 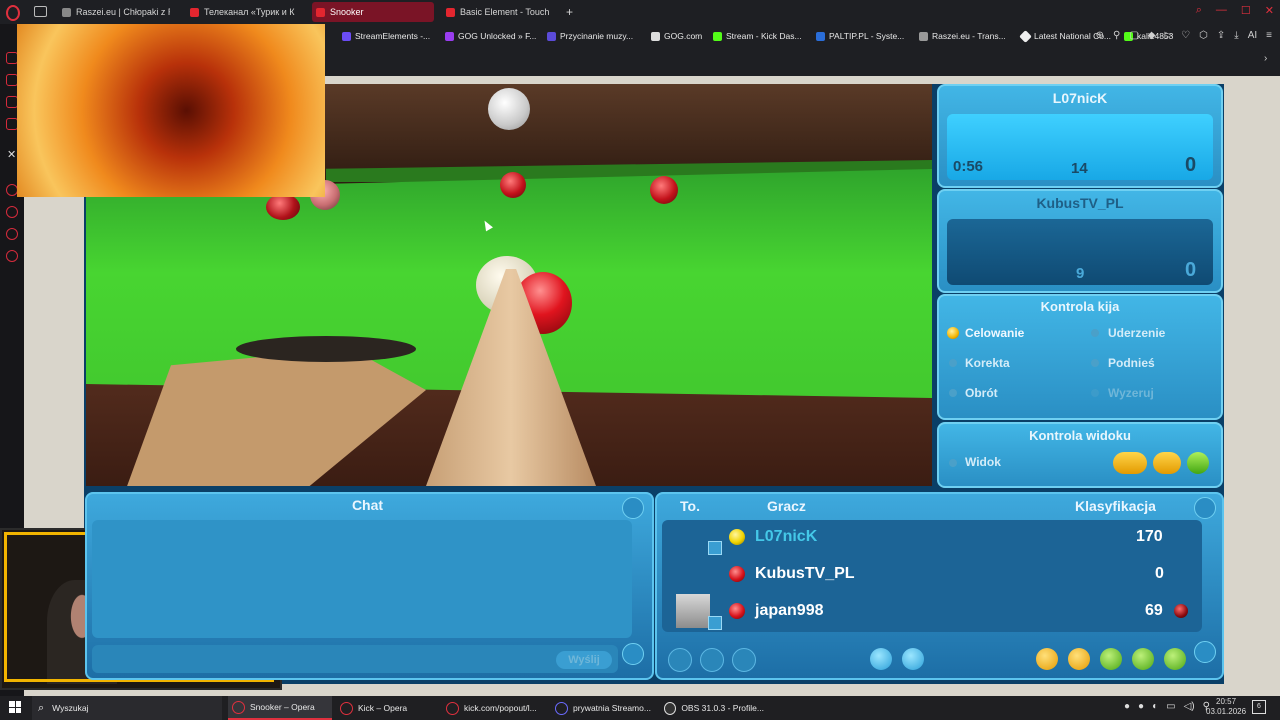 What do you see at coordinates (712, 660) in the screenshot?
I see `profile-icon` at bounding box center [712, 660].